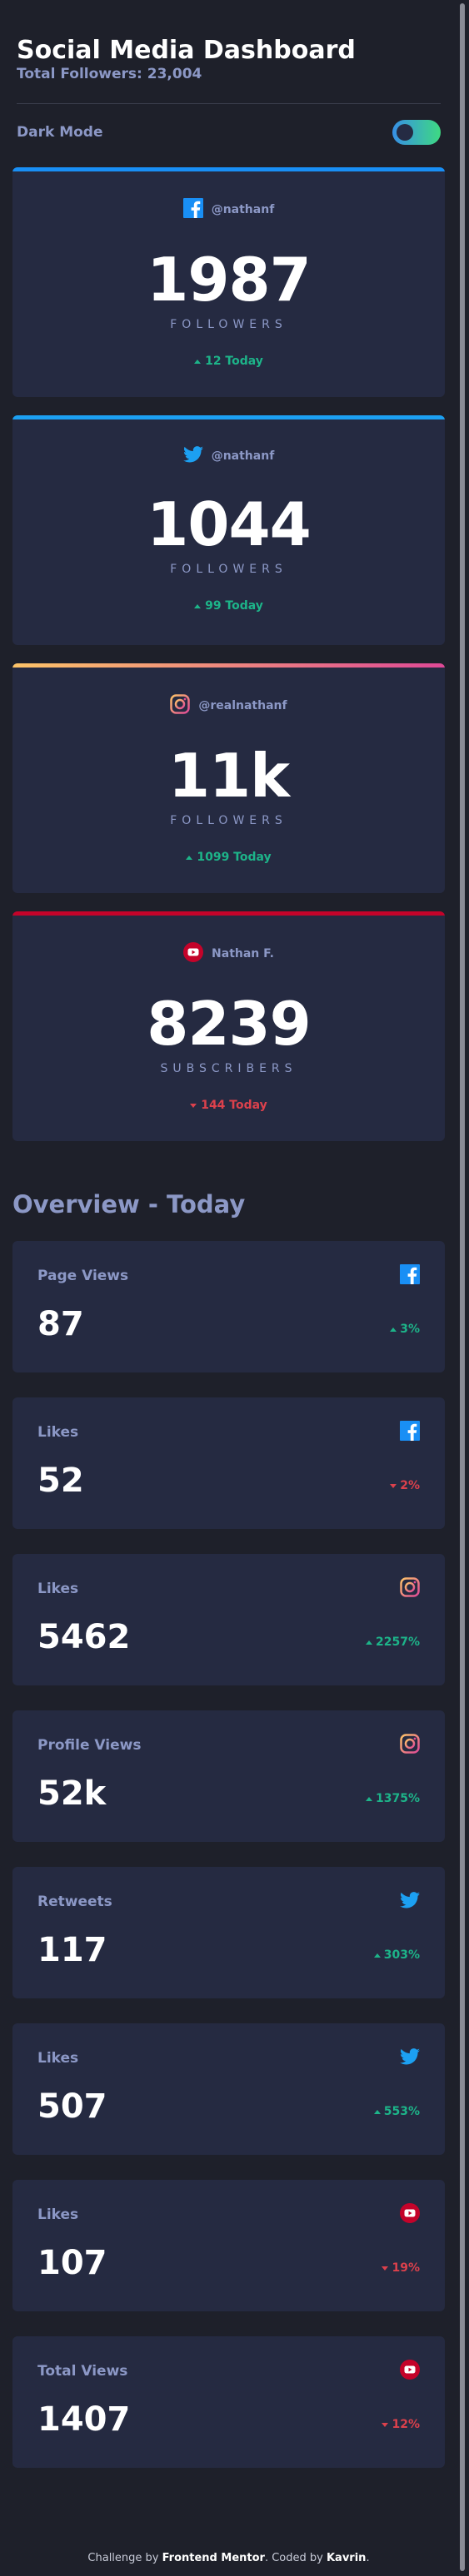 This screenshot has width=469, height=2576. Describe the element at coordinates (213, 2558) in the screenshot. I see `frontend-mentor-link: Frontend Mentor` at that location.